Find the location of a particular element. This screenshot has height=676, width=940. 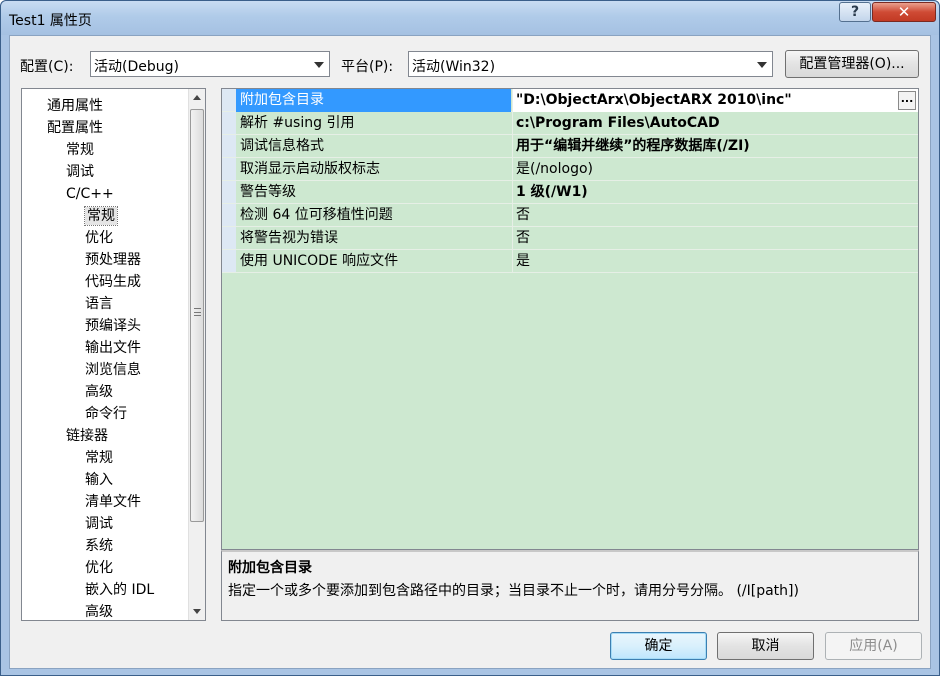

tree-item: 系统 is located at coordinates (99, 546).